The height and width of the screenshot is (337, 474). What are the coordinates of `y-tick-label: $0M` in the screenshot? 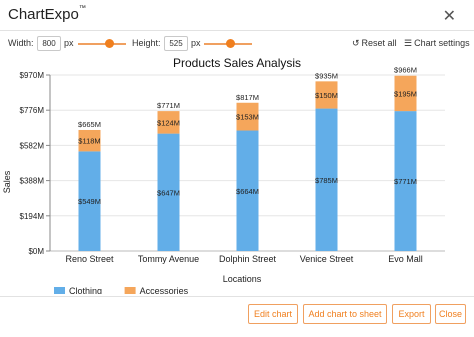 It's located at (36, 251).